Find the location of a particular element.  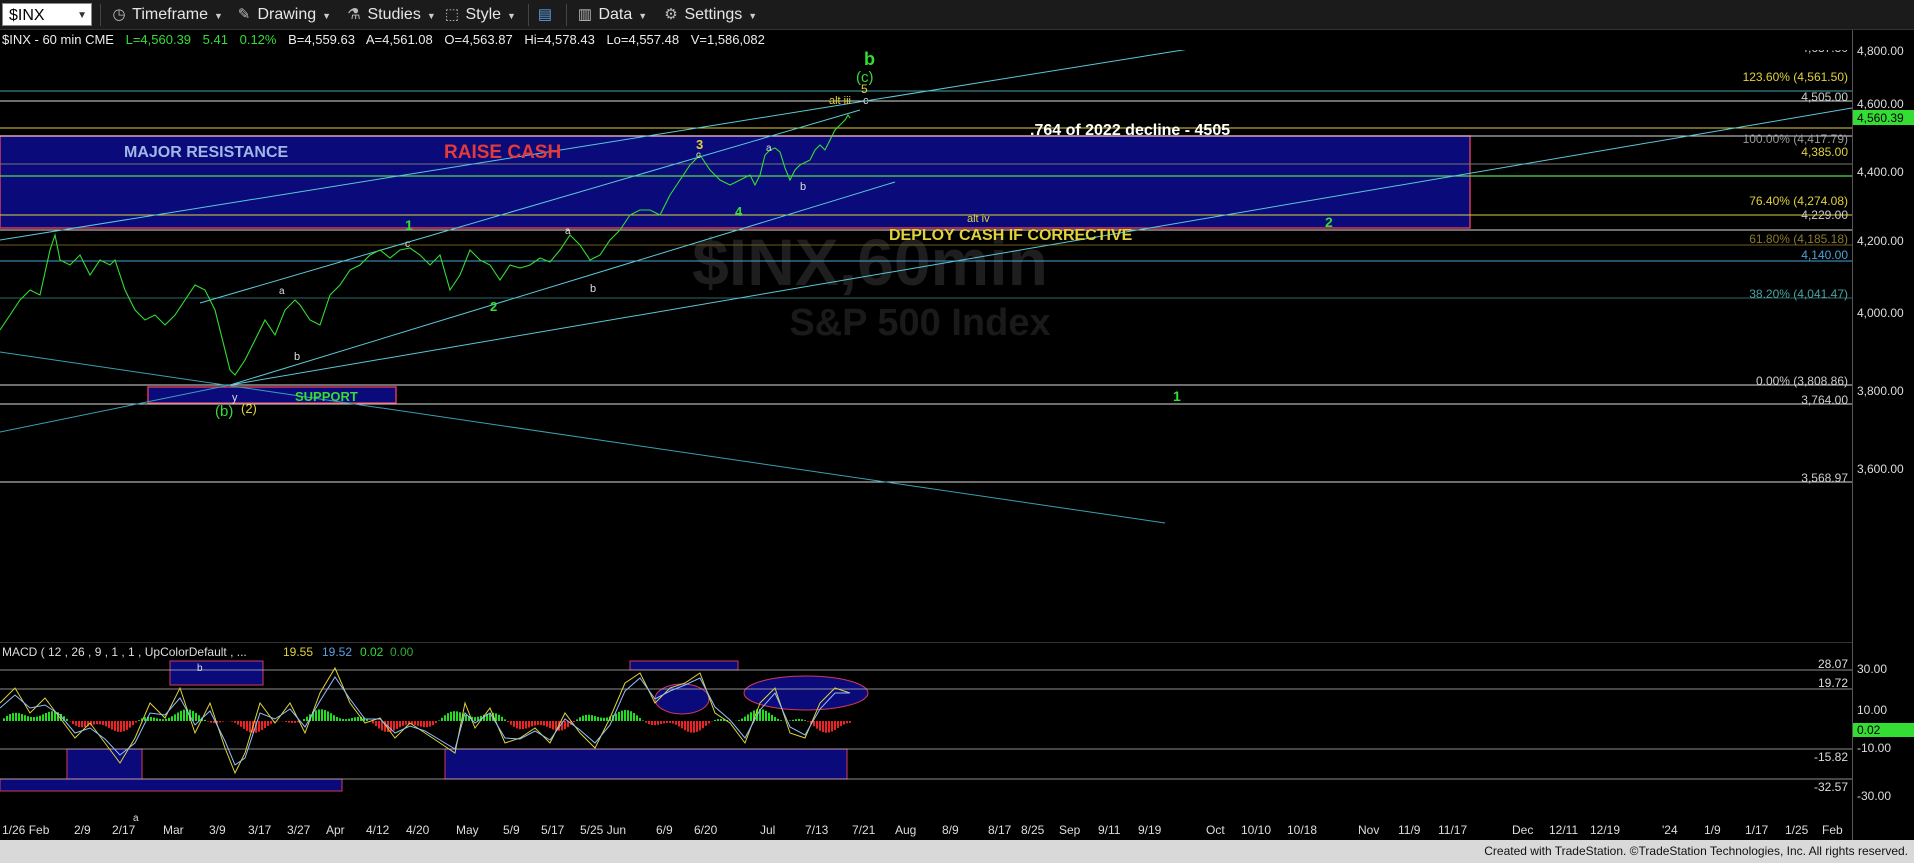

time-axis-label: 12/11 is located at coordinates (1563, 830).